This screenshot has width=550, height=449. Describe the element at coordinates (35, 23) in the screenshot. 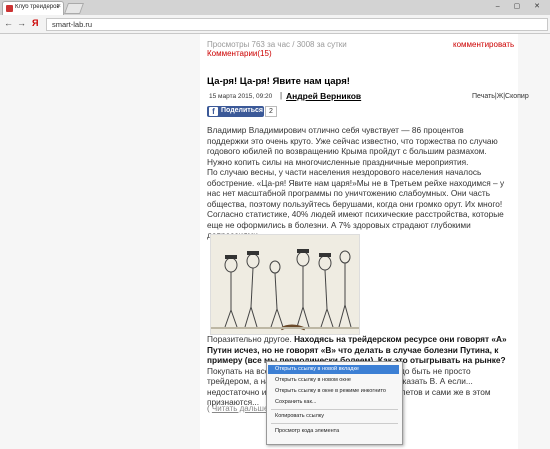

I see `yandex-button: Я` at that location.